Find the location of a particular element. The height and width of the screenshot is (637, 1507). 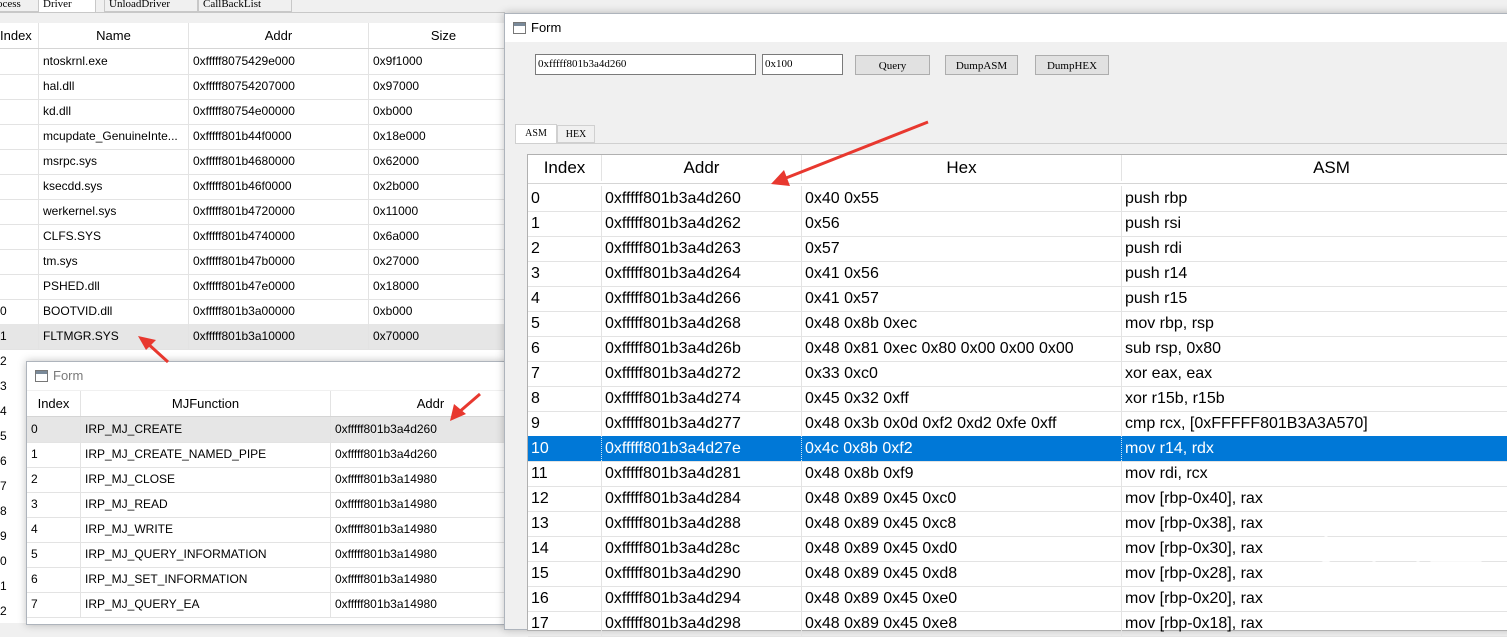

dump-asm-button: DumpASM is located at coordinates (981, 65).